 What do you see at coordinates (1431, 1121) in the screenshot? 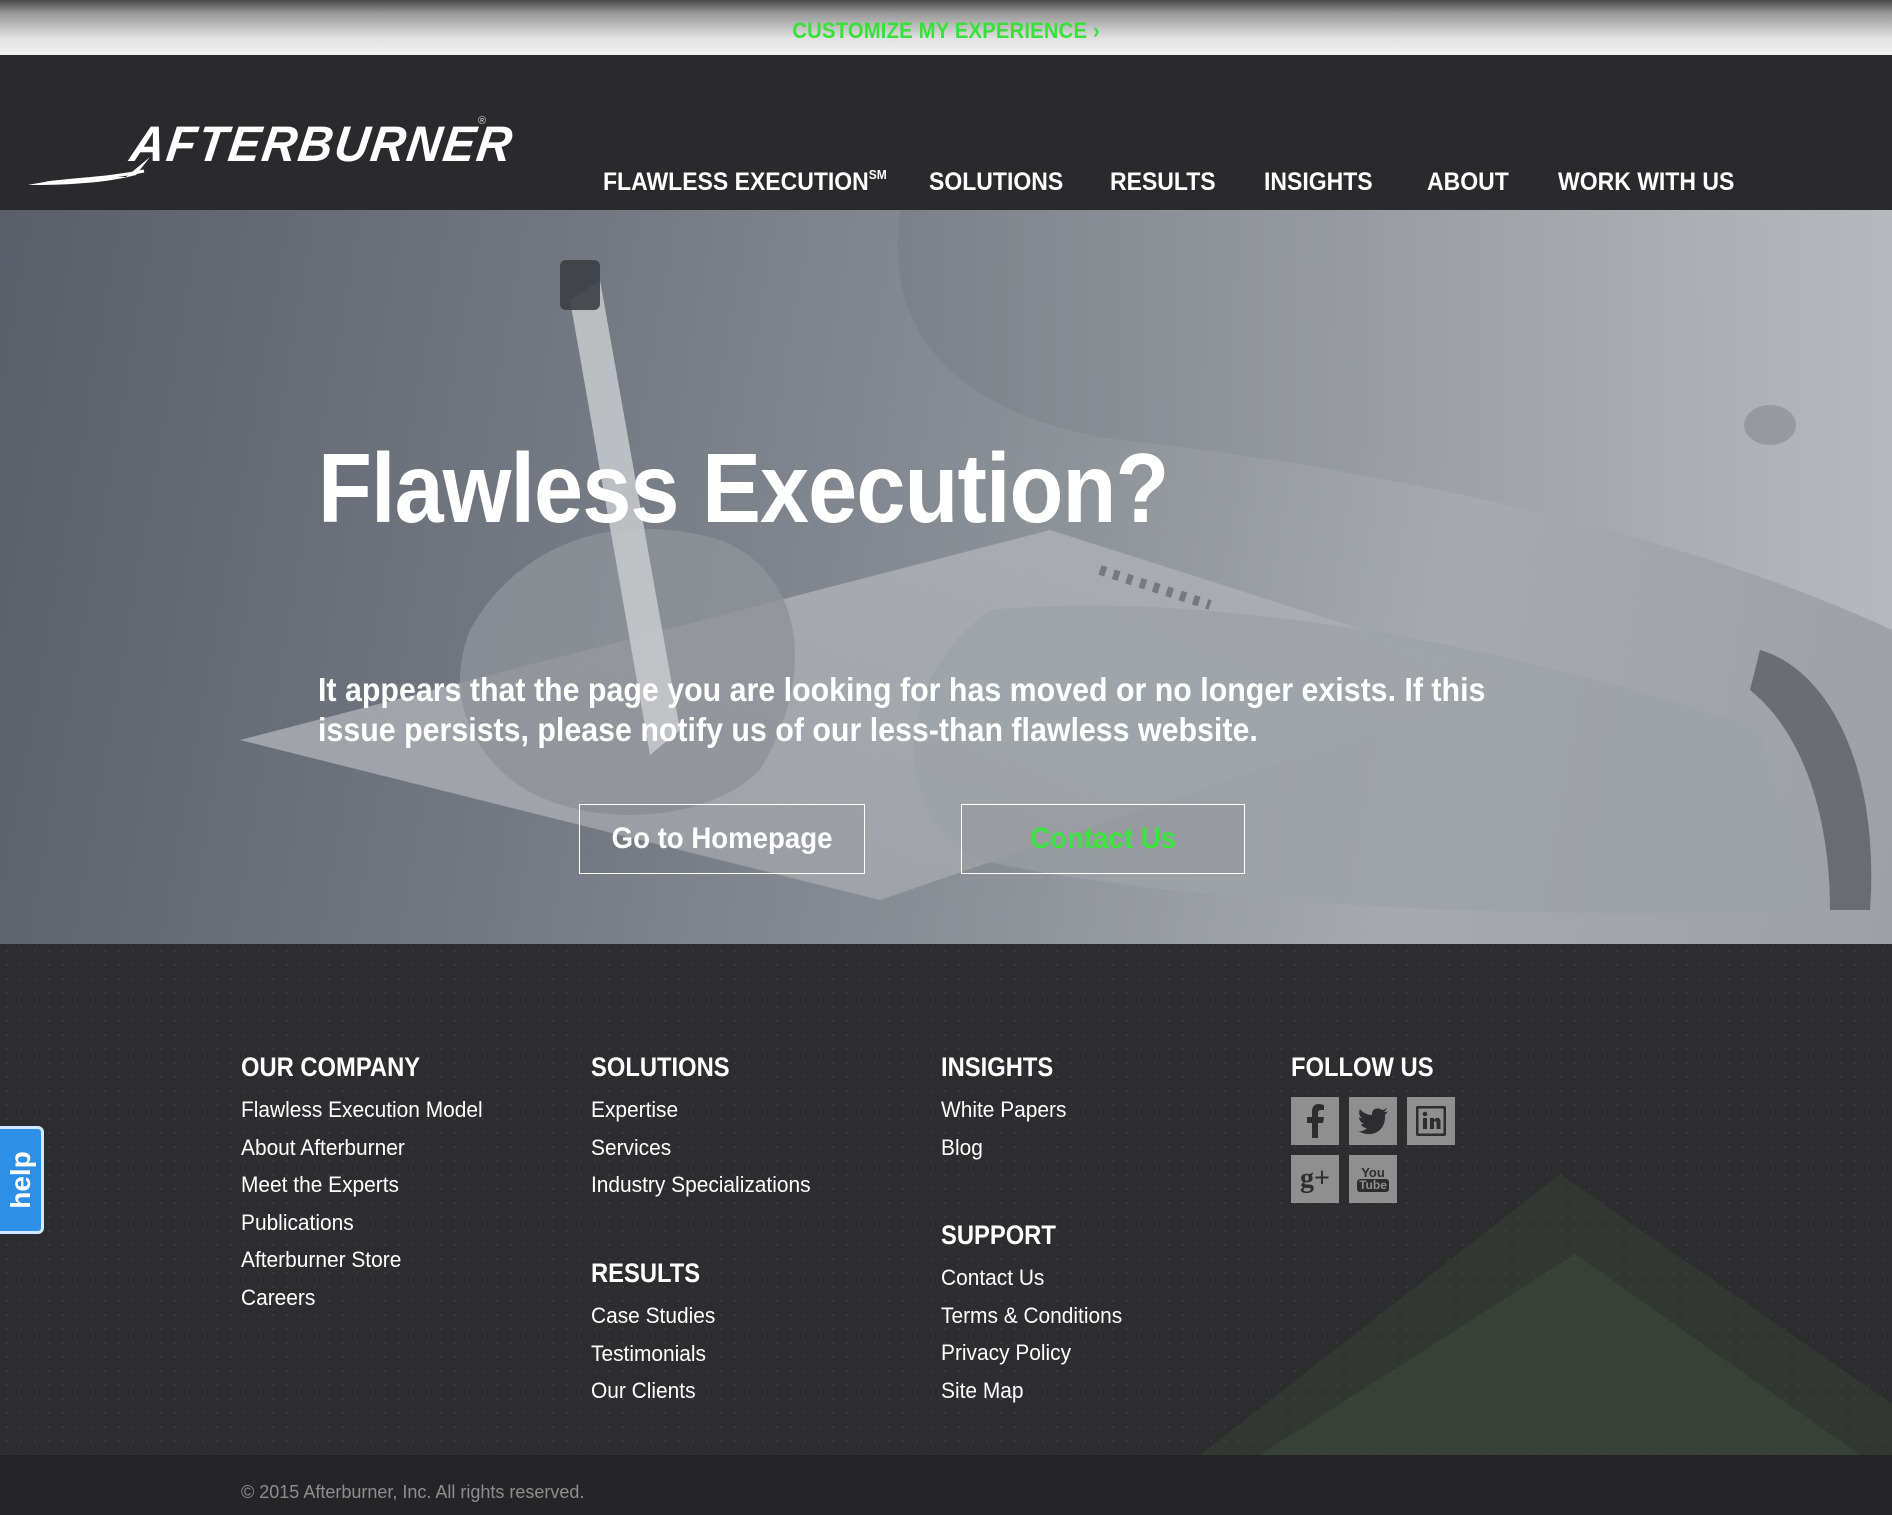
I see `linkedin-icon` at bounding box center [1431, 1121].